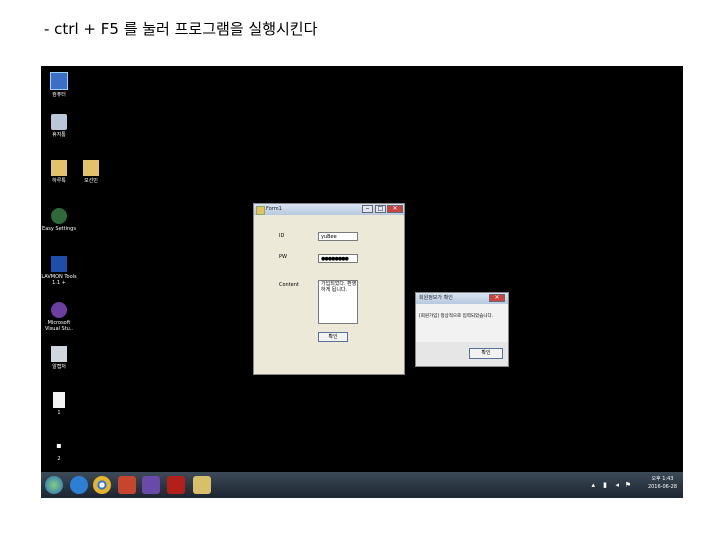 This screenshot has width=720, height=540. What do you see at coordinates (338, 258) in the screenshot?
I see `pw-input: ●●●●●●●●` at bounding box center [338, 258].